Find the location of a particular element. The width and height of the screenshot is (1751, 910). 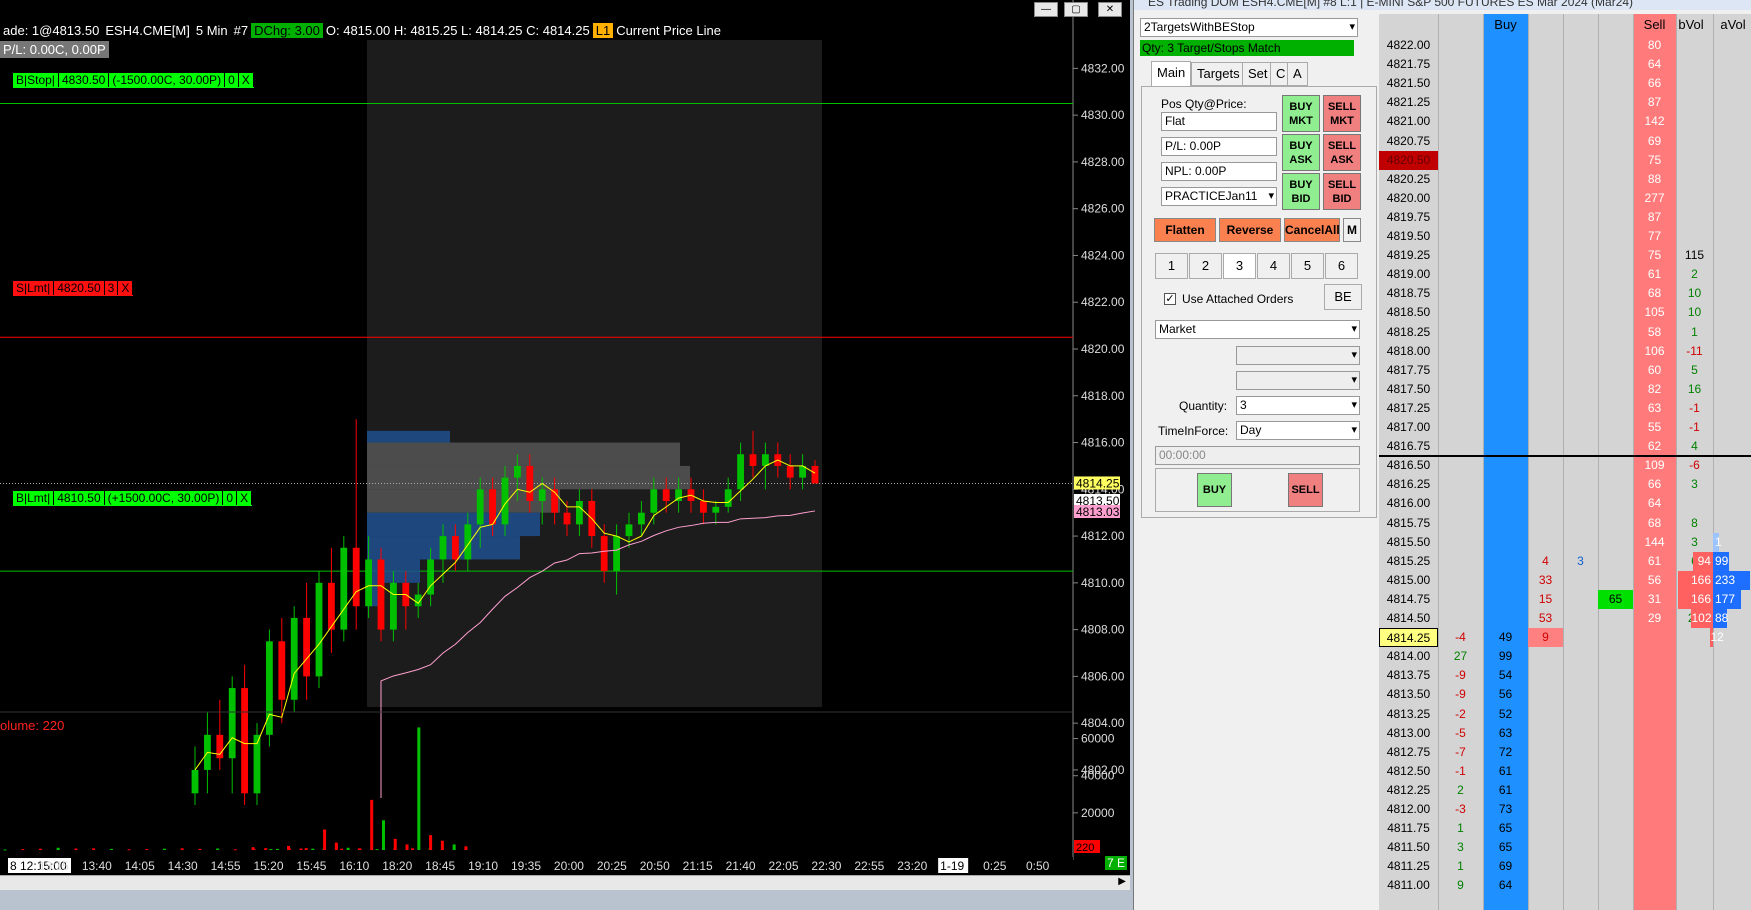

tab-targets: Targets is located at coordinates (1218, 74).